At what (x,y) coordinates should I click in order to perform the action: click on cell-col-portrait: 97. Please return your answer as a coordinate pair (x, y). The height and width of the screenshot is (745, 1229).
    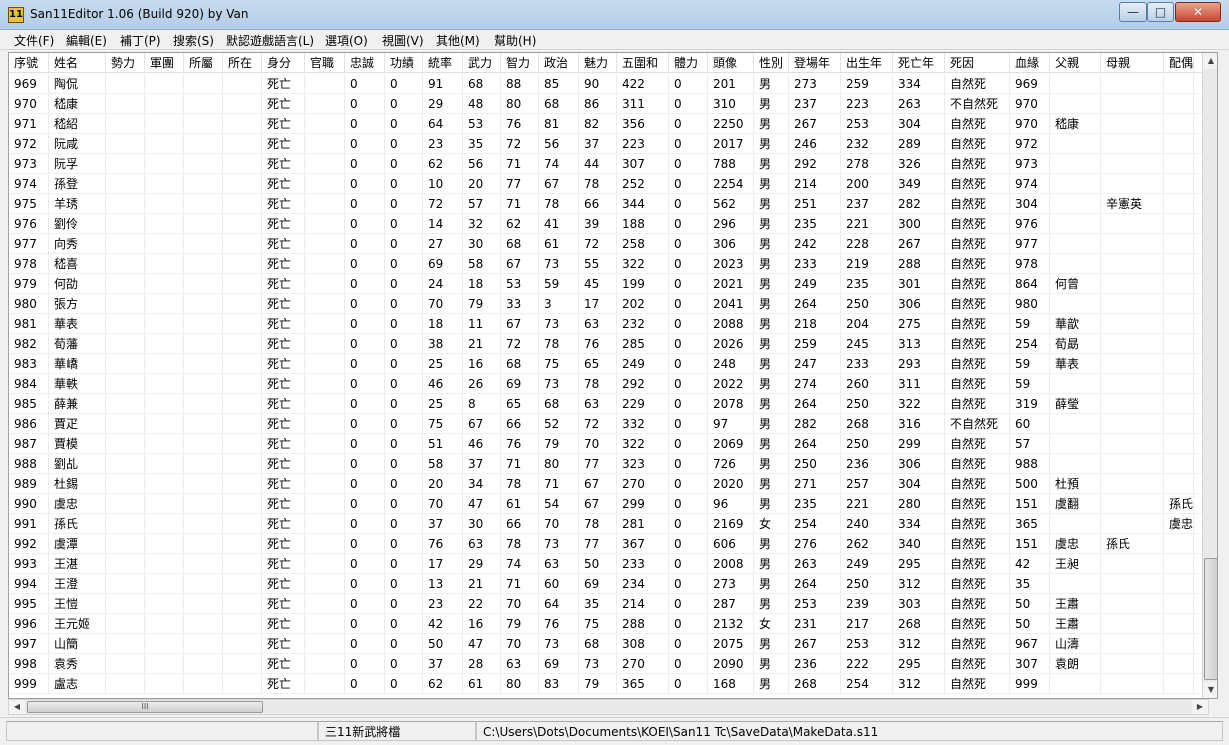
    Looking at the image, I should click on (731, 424).